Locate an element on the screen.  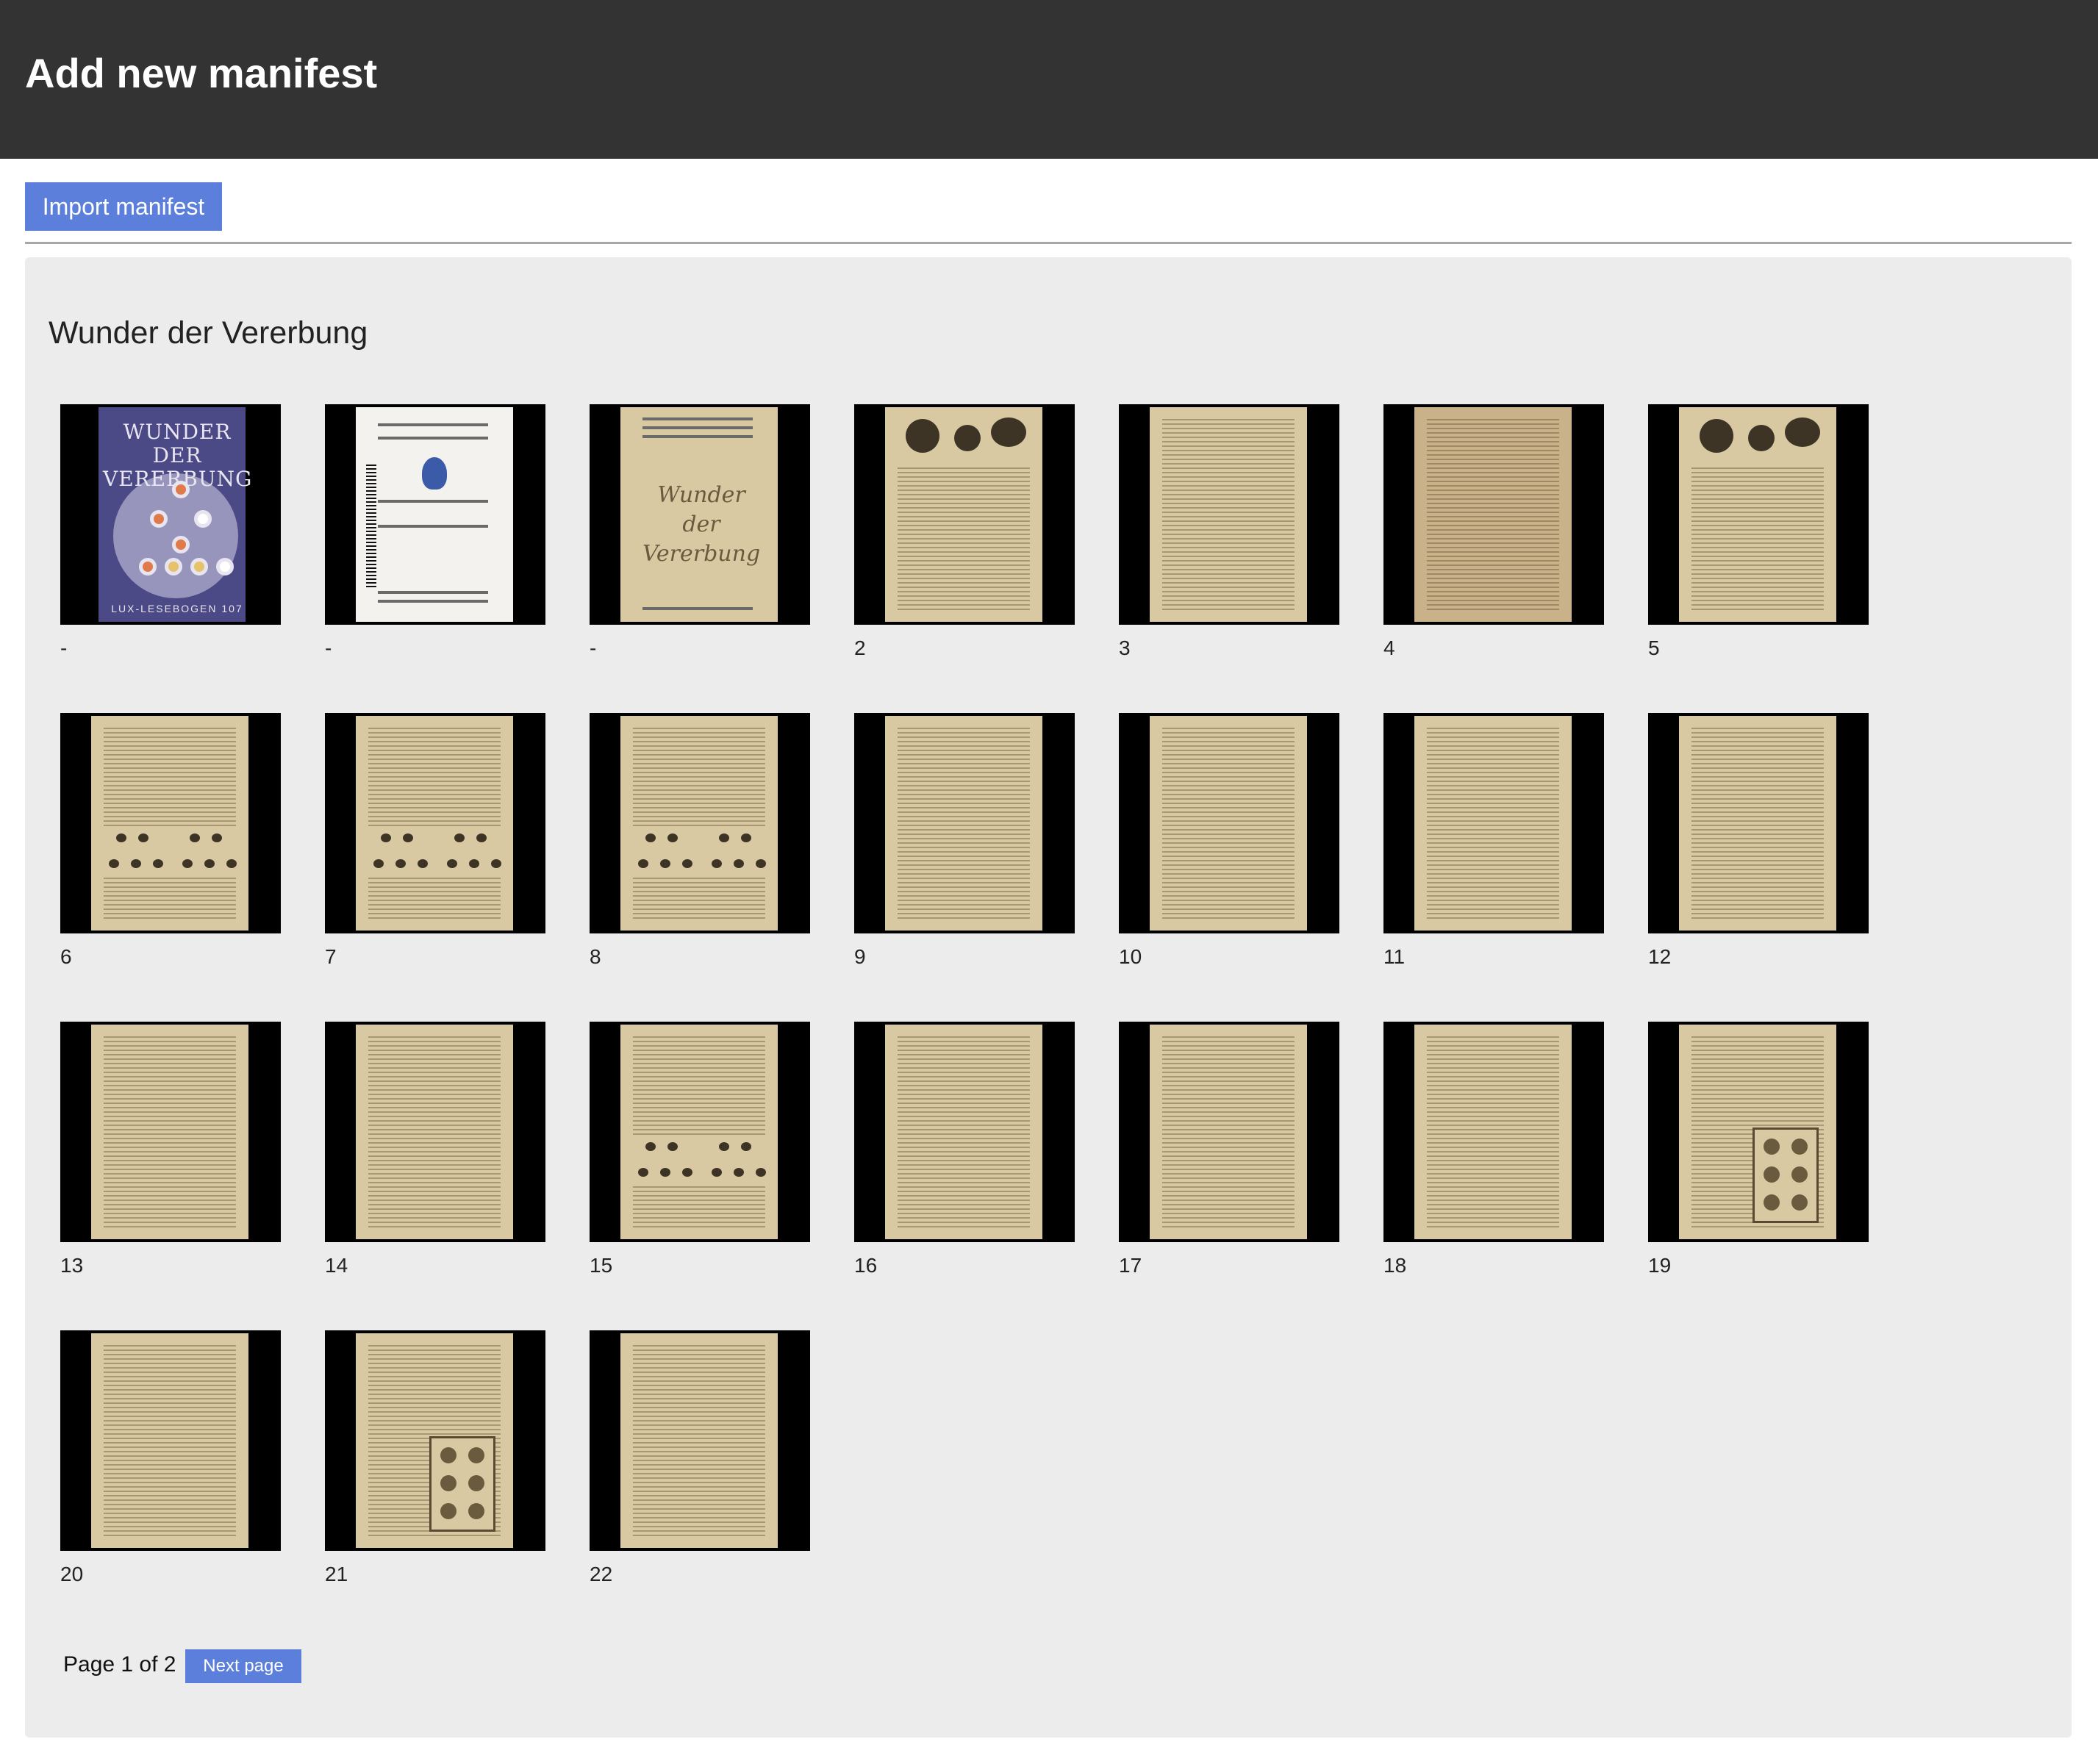
page-label: 21 is located at coordinates (336, 1574).